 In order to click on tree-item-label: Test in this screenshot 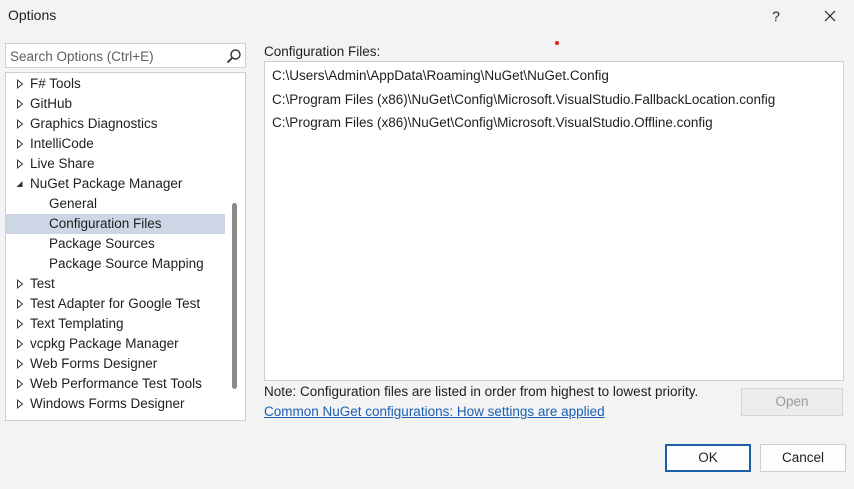, I will do `click(42, 283)`.